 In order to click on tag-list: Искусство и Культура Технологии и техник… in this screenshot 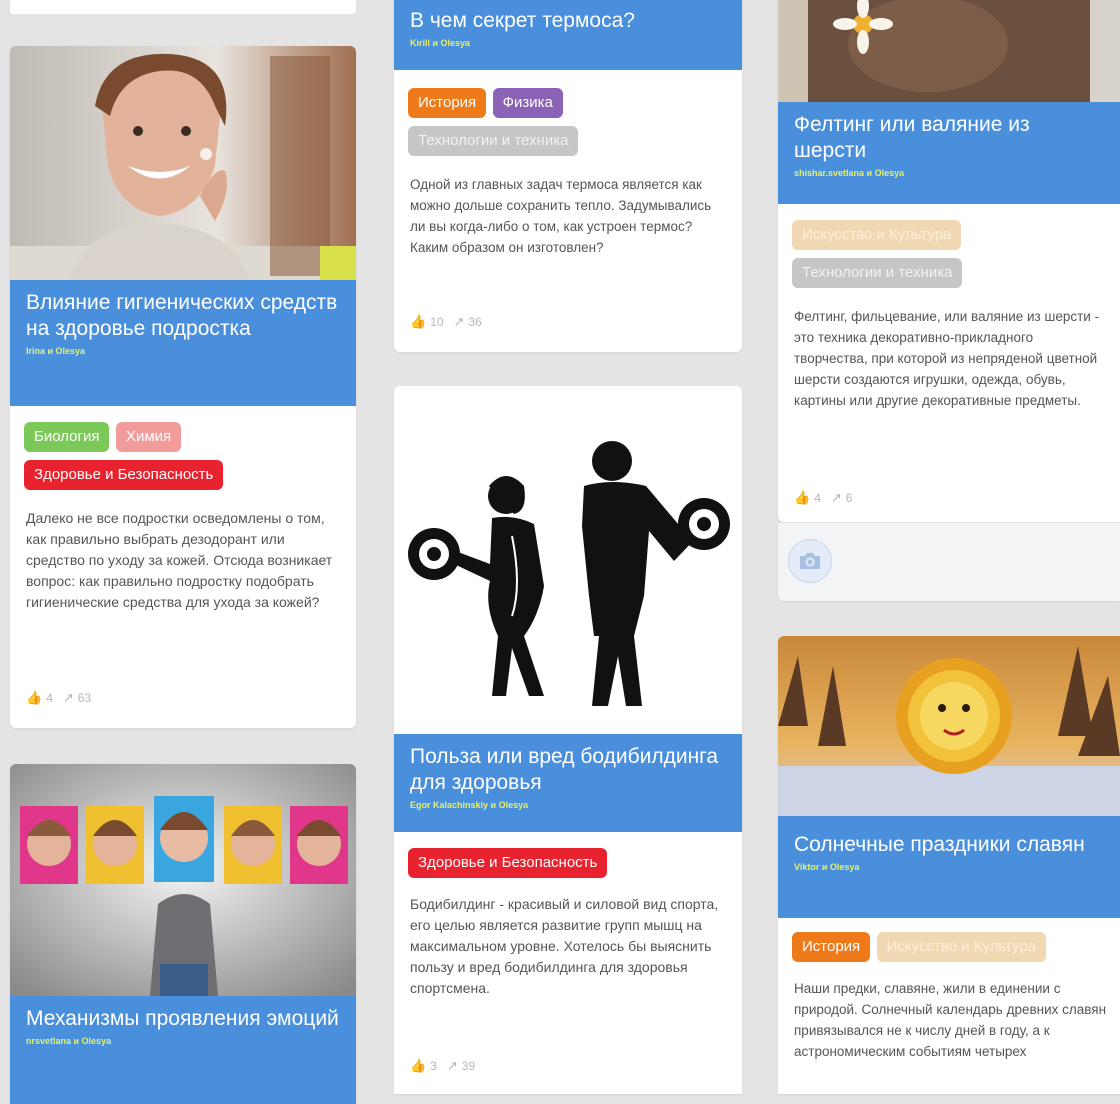, I will do `click(951, 258)`.